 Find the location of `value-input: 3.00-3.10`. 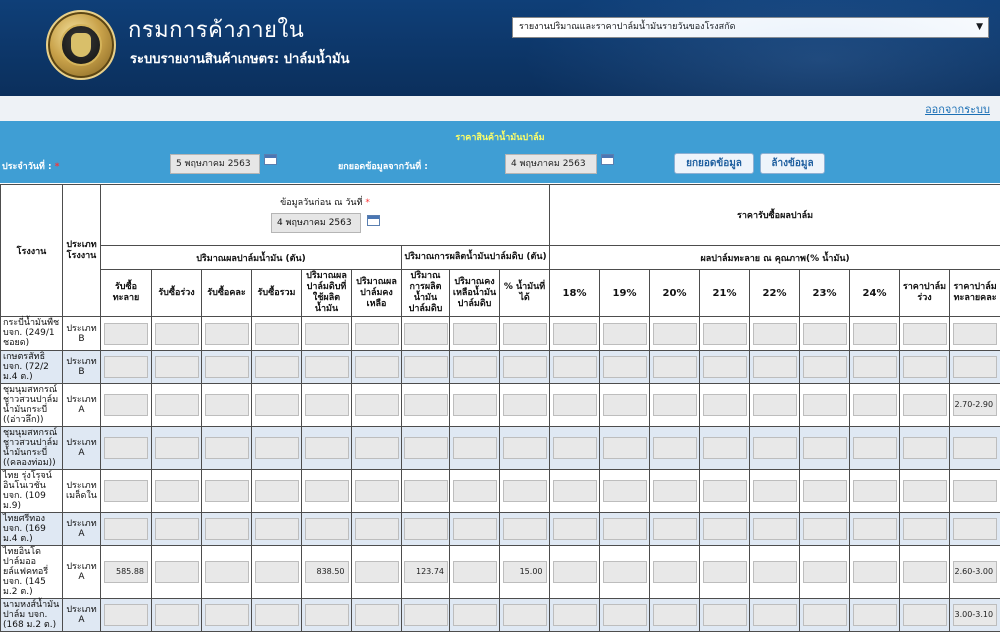

value-input: 3.00-3.10 is located at coordinates (975, 615).